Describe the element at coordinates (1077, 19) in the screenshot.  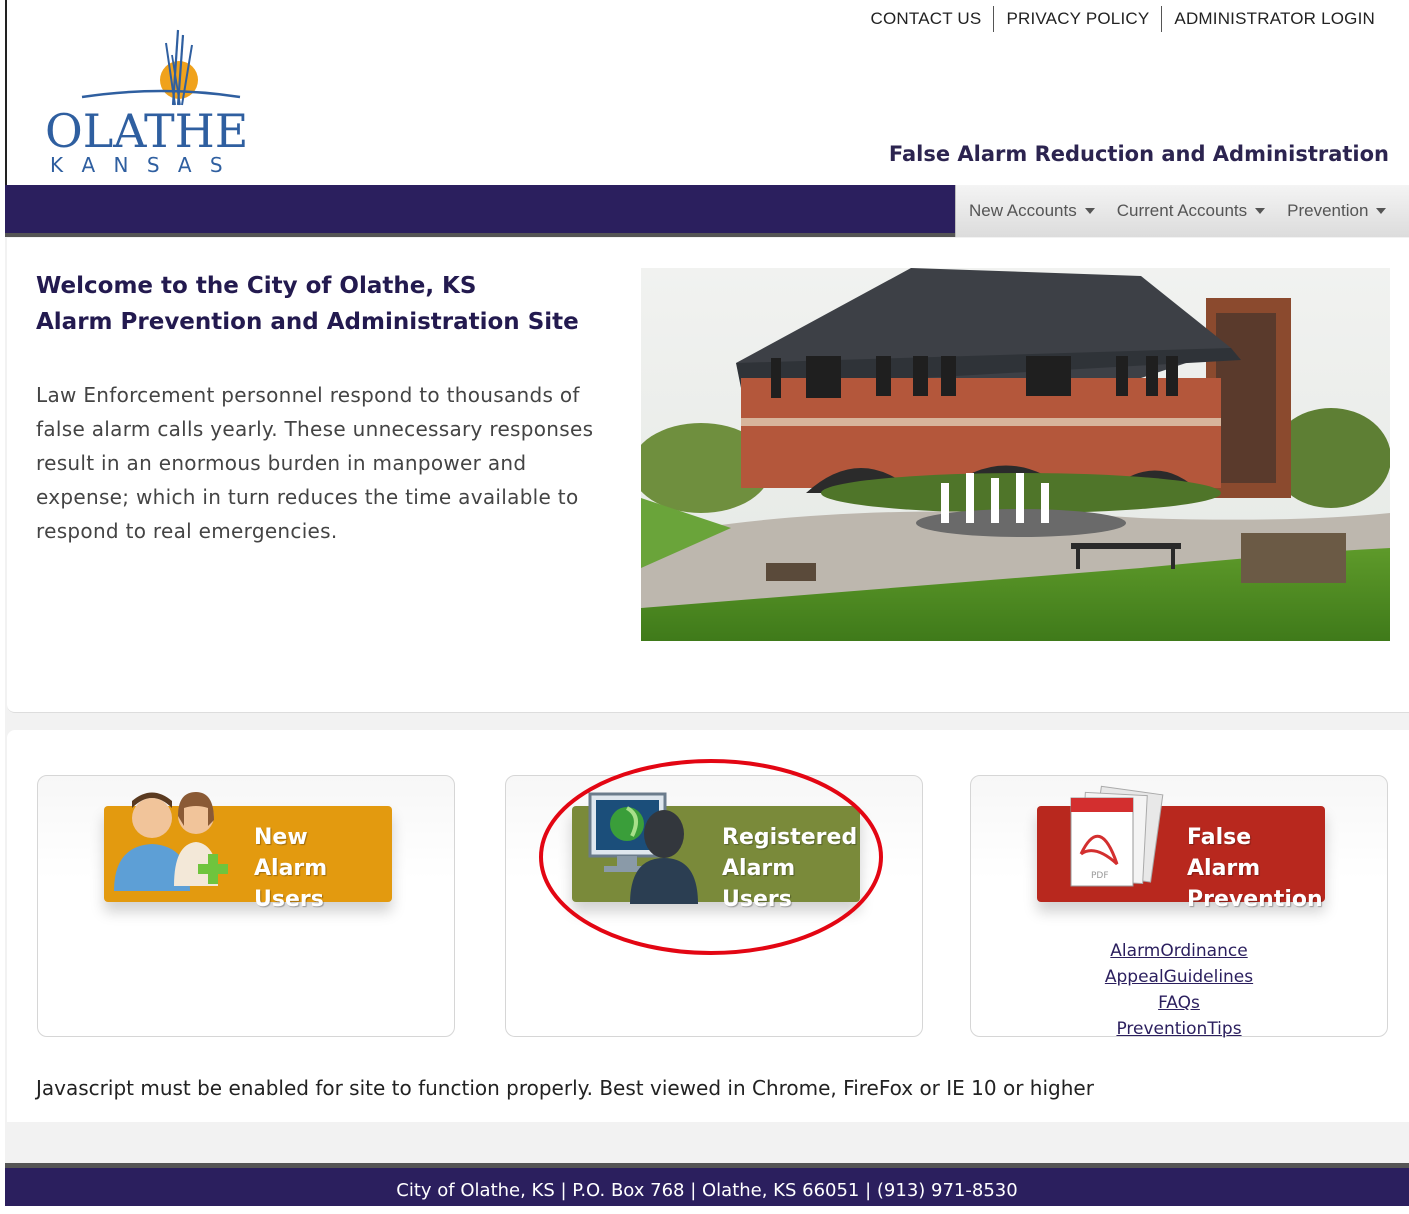
I see `privacy-policy-link: PRIVACY POLICY` at that location.